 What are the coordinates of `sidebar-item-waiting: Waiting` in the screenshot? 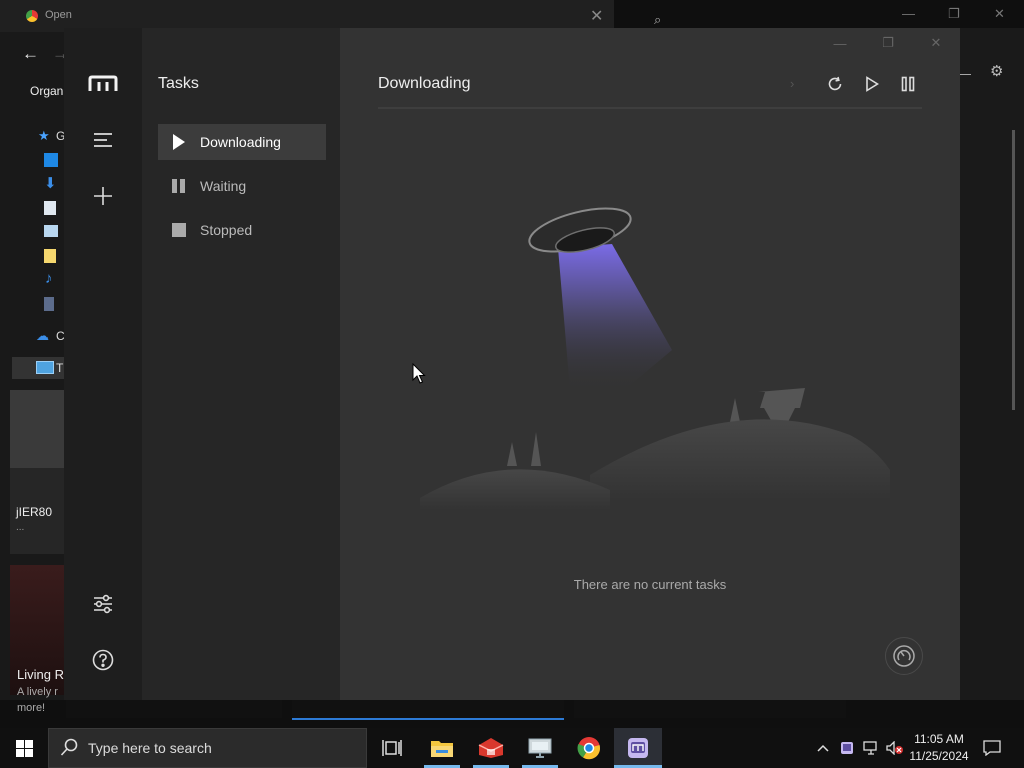 It's located at (242, 186).